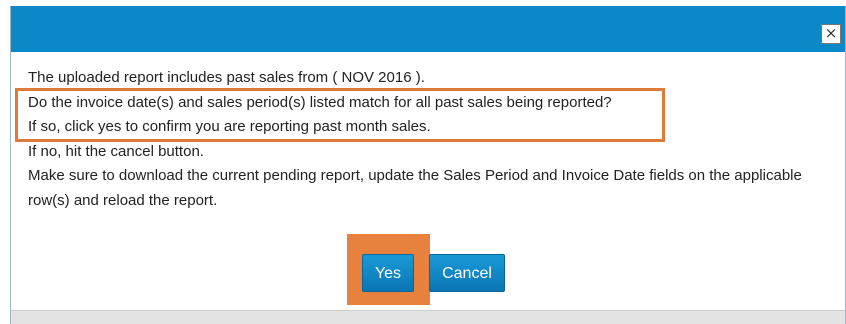 The height and width of the screenshot is (324, 846). What do you see at coordinates (428, 317) in the screenshot?
I see `dialog-footer` at bounding box center [428, 317].